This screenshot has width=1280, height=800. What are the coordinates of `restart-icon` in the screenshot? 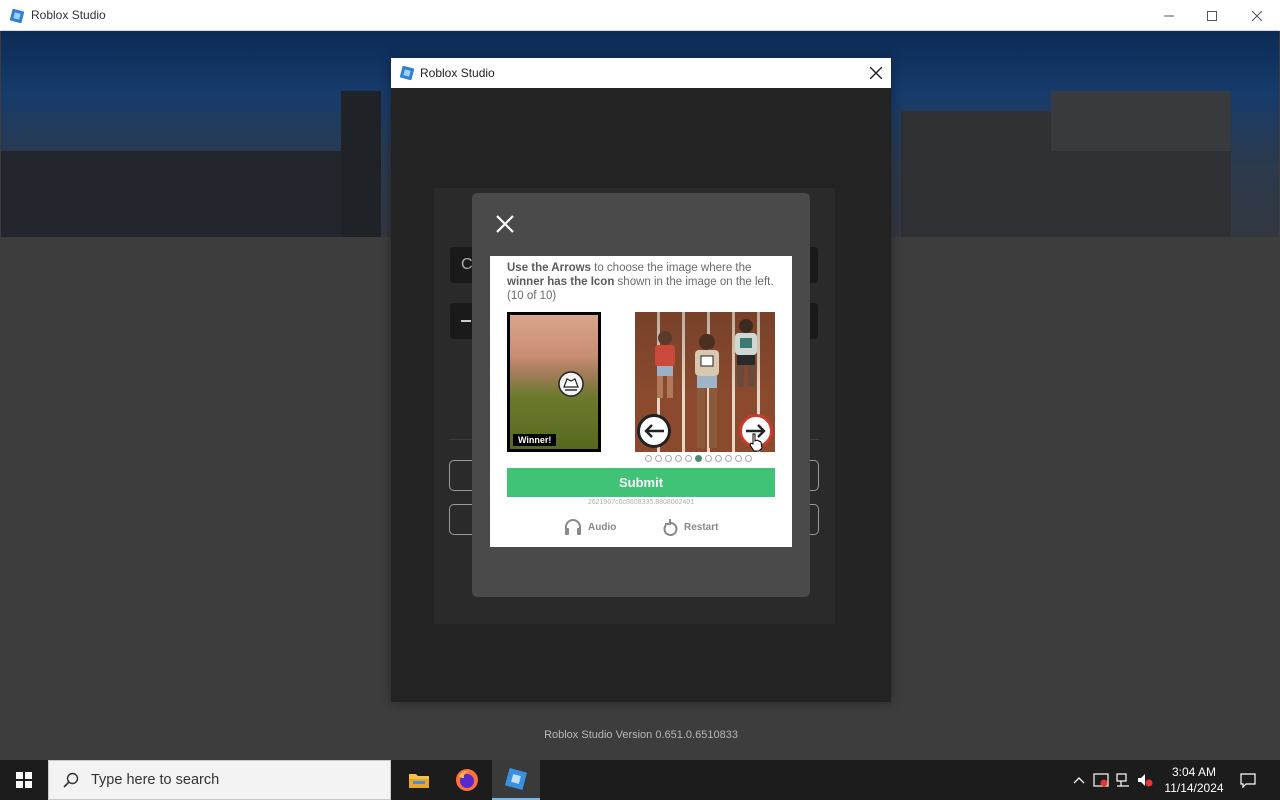 It's located at (670, 527).